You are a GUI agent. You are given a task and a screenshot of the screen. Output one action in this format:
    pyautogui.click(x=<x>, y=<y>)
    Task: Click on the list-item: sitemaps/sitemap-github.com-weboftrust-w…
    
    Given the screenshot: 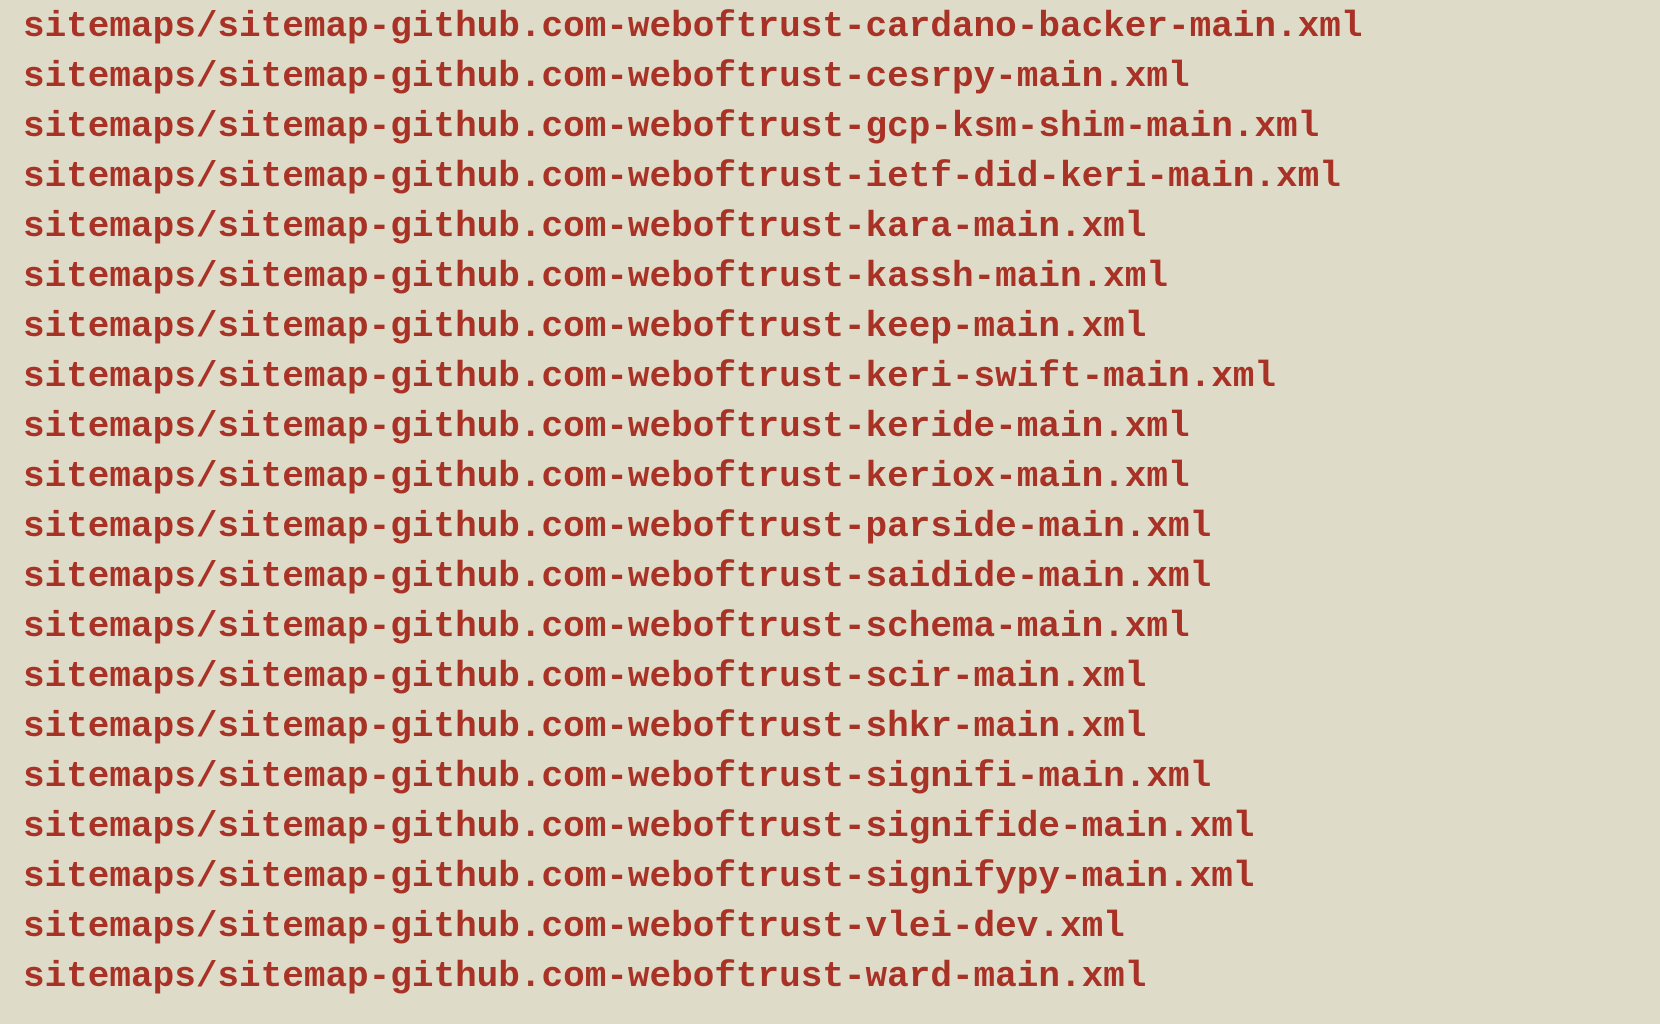 What is the action you would take?
    pyautogui.click(x=692, y=977)
    